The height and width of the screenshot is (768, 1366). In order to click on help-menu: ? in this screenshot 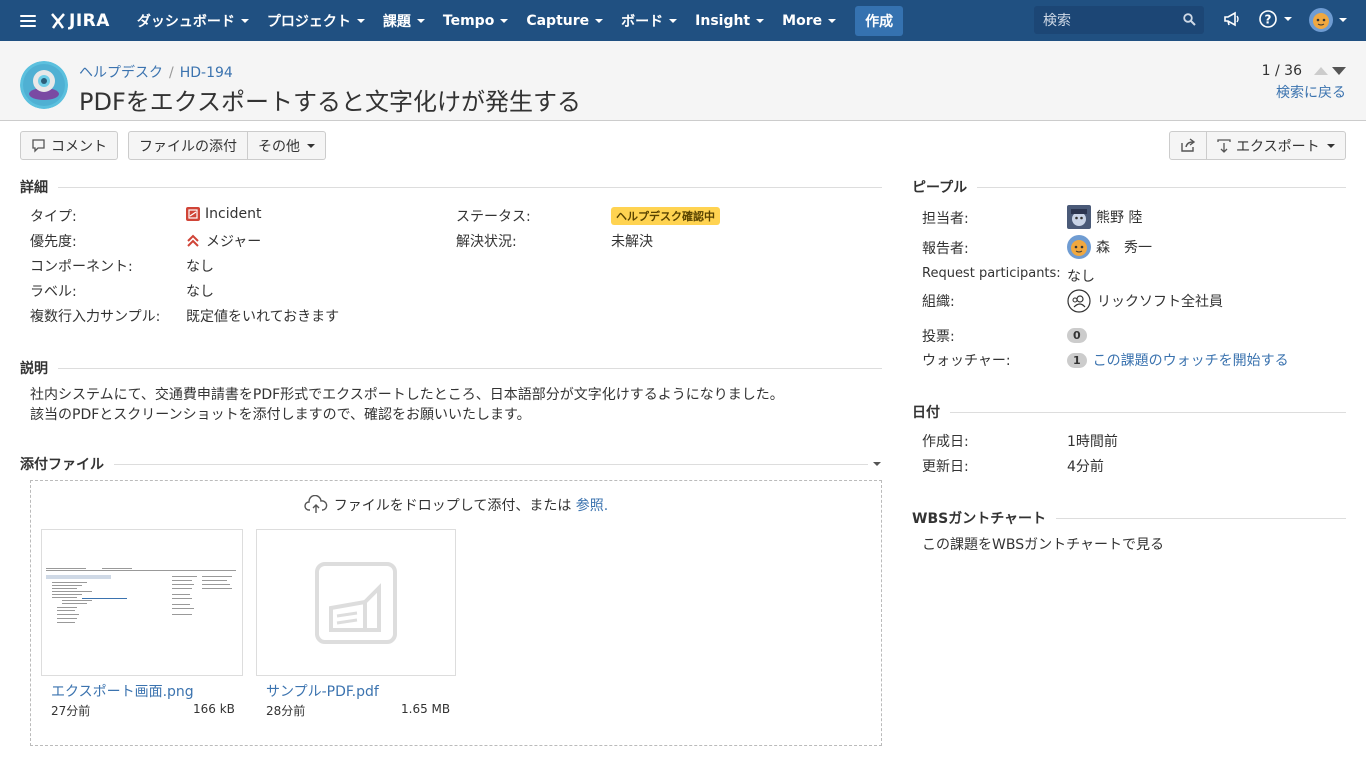, I will do `click(1275, 19)`.